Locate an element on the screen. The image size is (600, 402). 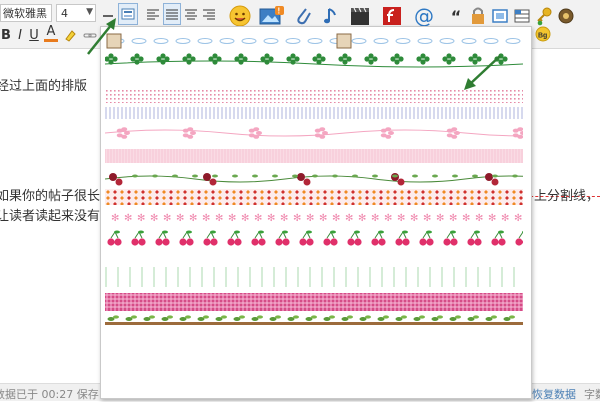
divider-lilac-stripes-pattern is located at coordinates (314, 113).